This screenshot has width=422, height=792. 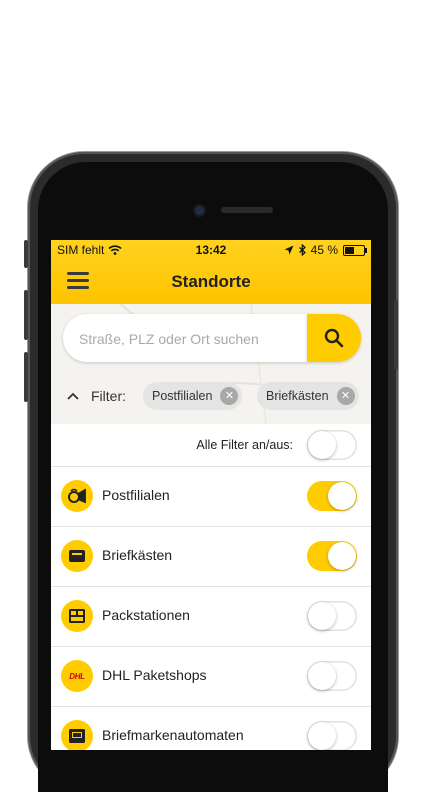 I want to click on location-arrow-icon, so click(x=289, y=250).